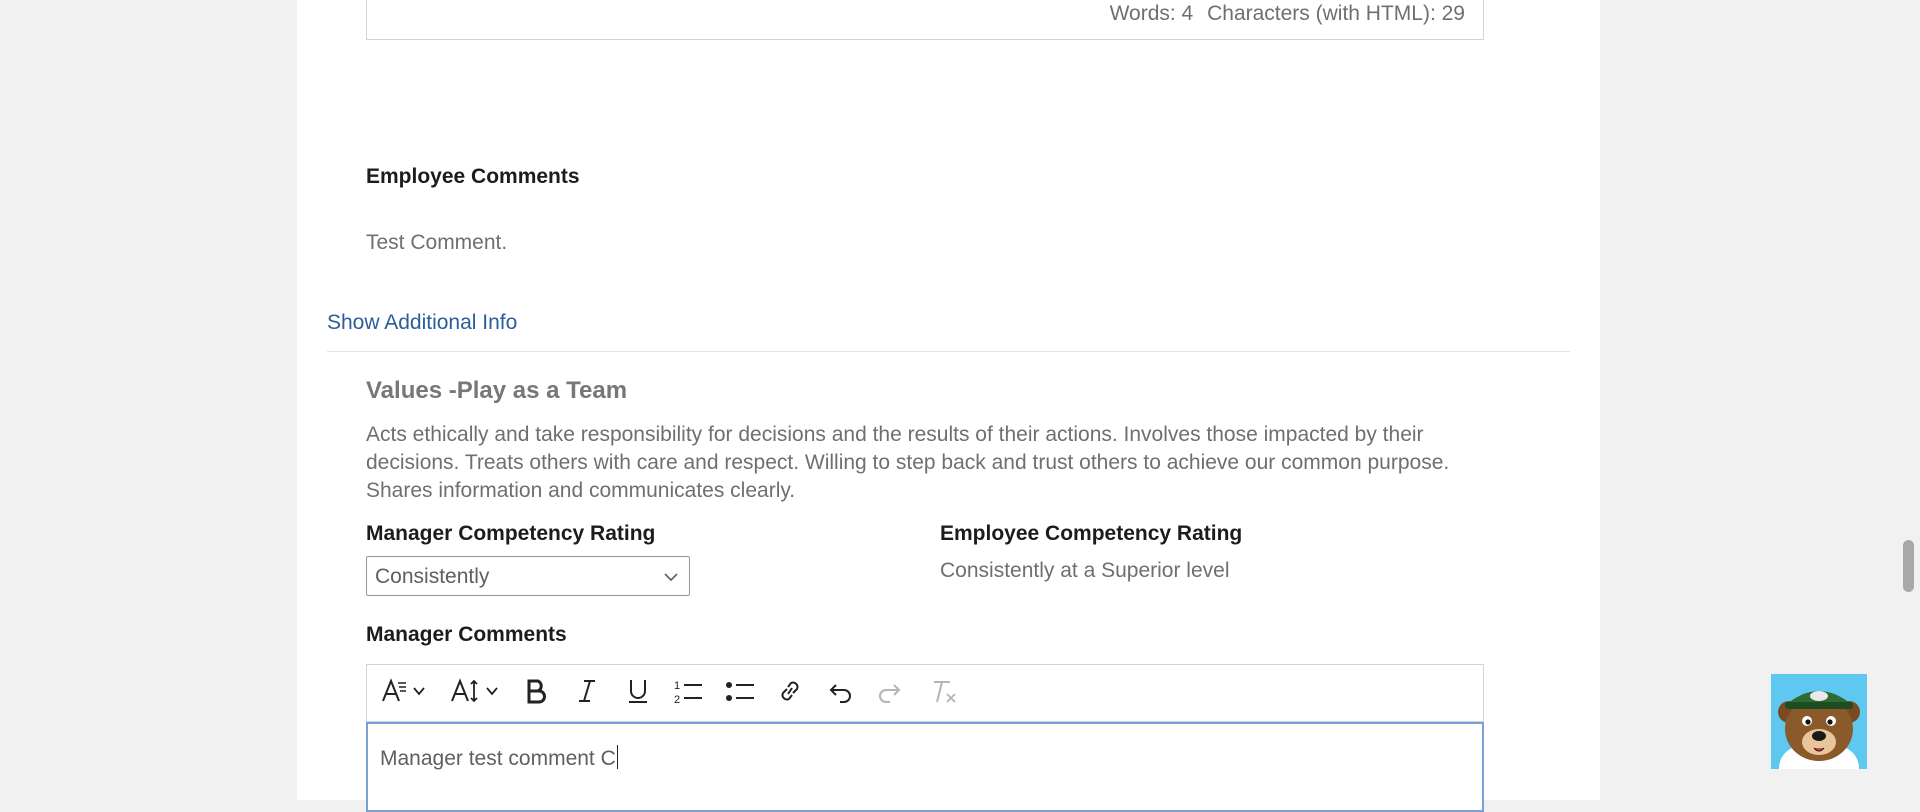 The image size is (1920, 812). What do you see at coordinates (528, 576) in the screenshot?
I see `manager-rating-select: Consistently` at bounding box center [528, 576].